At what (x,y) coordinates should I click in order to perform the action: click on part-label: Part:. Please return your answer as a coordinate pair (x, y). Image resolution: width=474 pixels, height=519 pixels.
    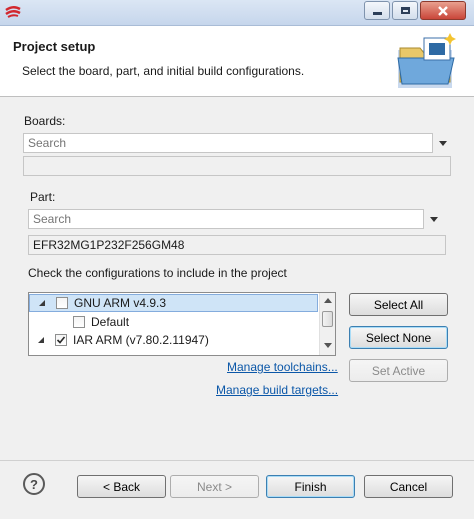
    Looking at the image, I should click on (43, 197).